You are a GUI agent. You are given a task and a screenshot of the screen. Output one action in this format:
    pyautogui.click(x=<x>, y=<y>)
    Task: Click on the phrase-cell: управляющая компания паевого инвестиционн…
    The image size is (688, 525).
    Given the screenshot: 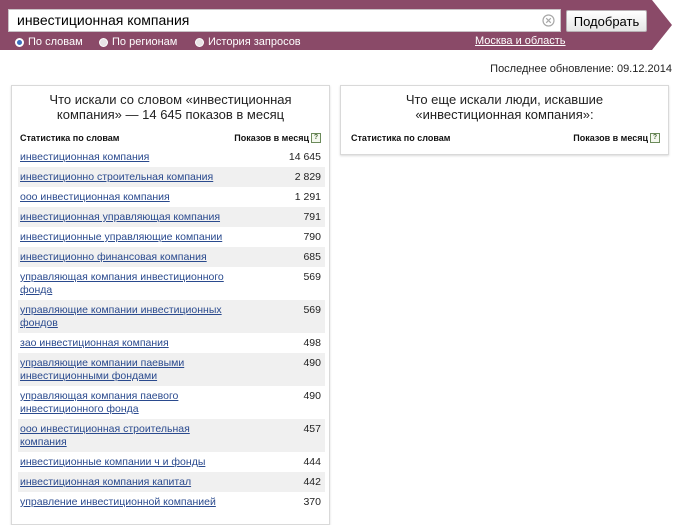 What is the action you would take?
    pyautogui.click(x=141, y=402)
    